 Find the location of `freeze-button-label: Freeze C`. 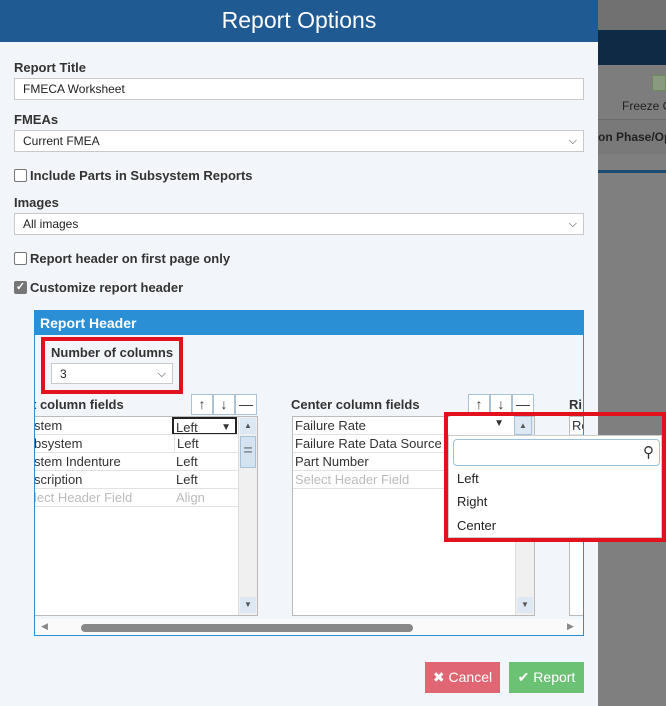

freeze-button-label: Freeze C is located at coordinates (644, 106).